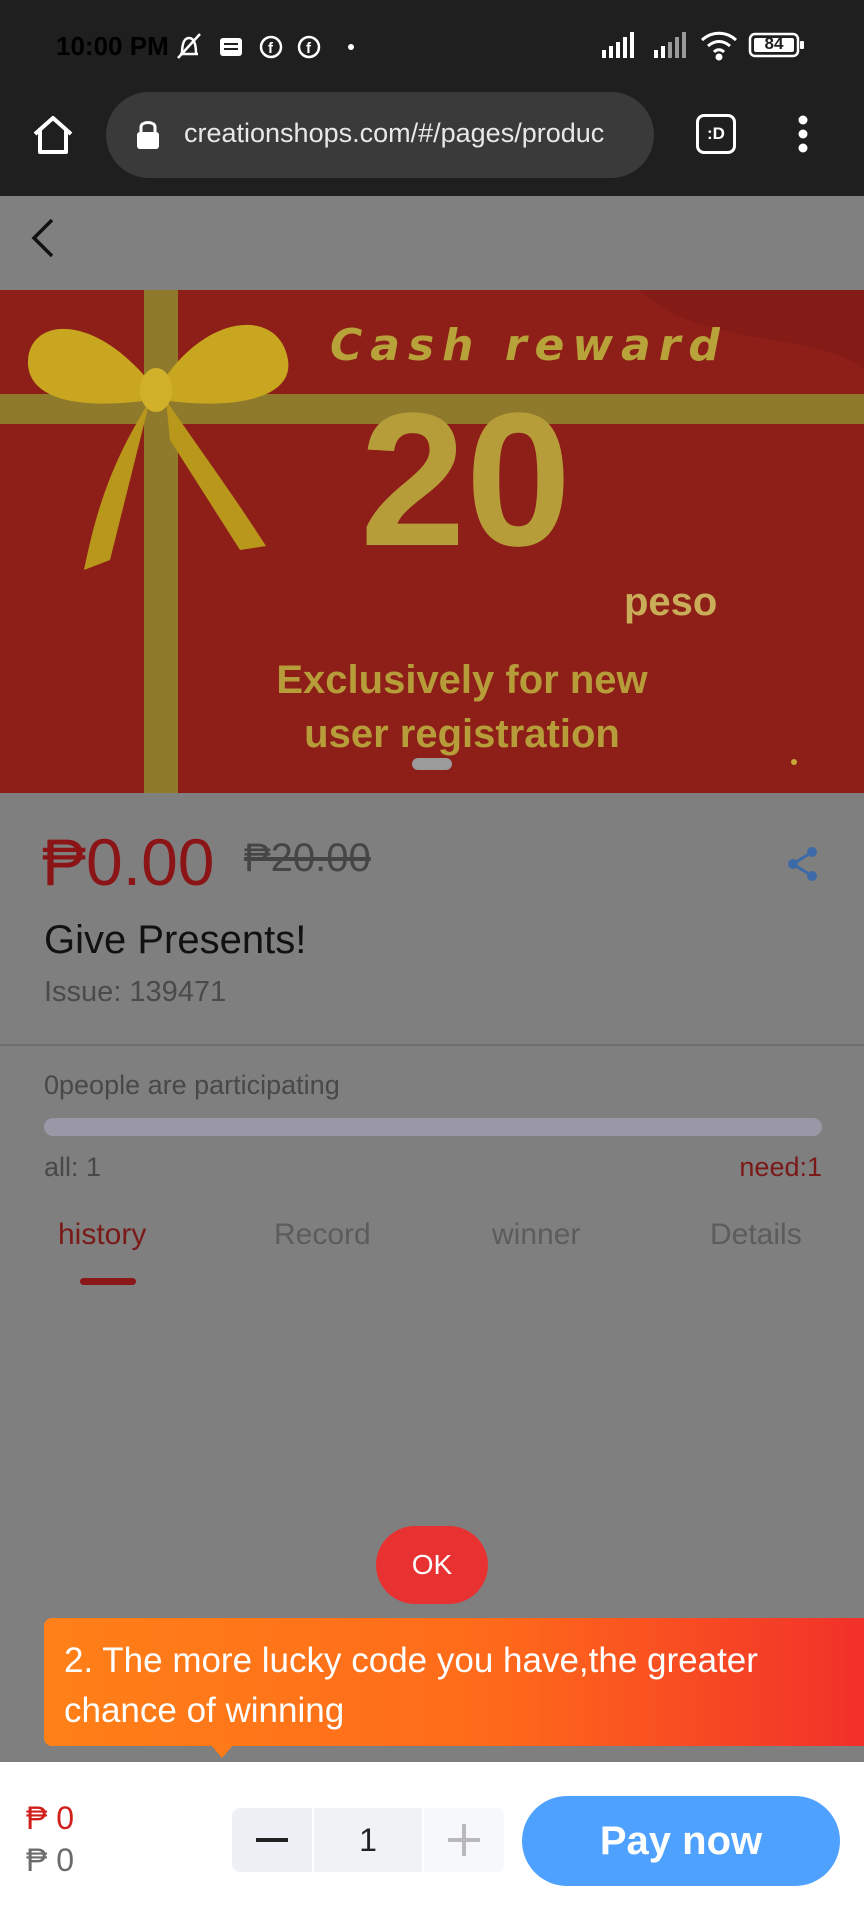 The height and width of the screenshot is (1920, 864). I want to click on banner-heading: Cash reward, so click(529, 345).